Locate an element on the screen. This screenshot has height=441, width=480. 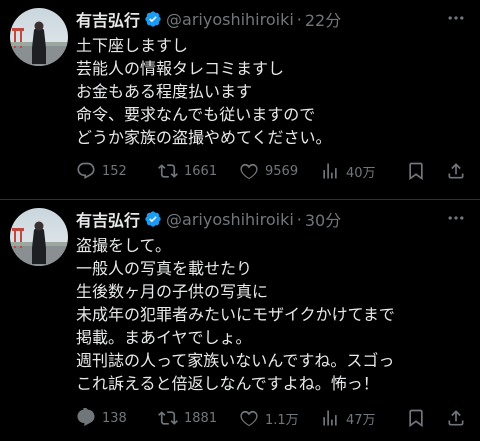
views-count: 47万 is located at coordinates (361, 420).